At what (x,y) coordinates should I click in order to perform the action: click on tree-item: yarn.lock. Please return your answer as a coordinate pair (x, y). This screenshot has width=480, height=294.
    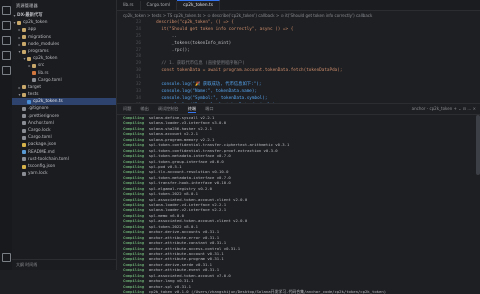
    Looking at the image, I should click on (64, 173).